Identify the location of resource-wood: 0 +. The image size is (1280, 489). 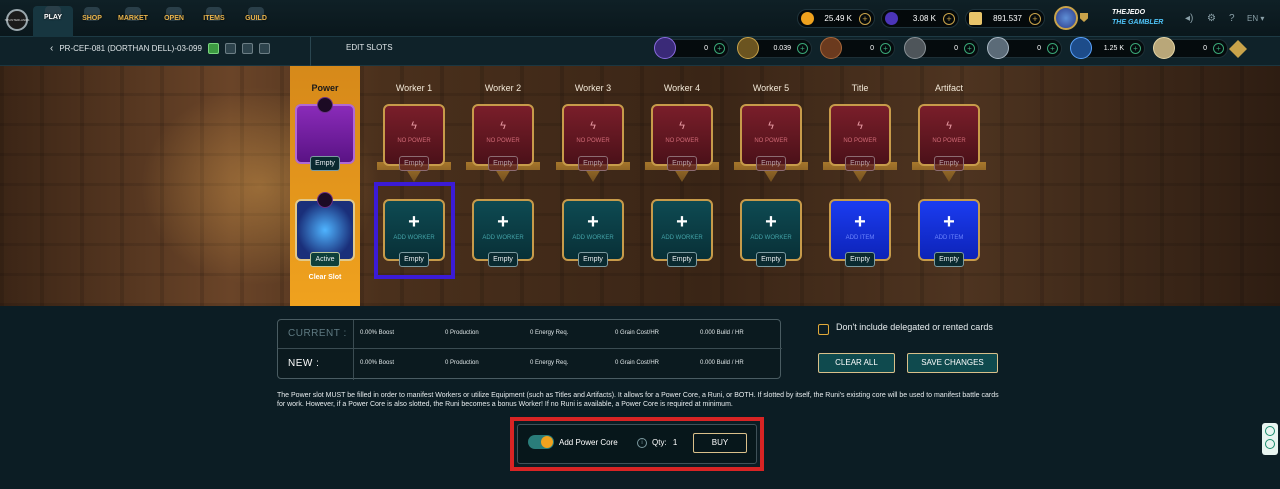
(857, 48).